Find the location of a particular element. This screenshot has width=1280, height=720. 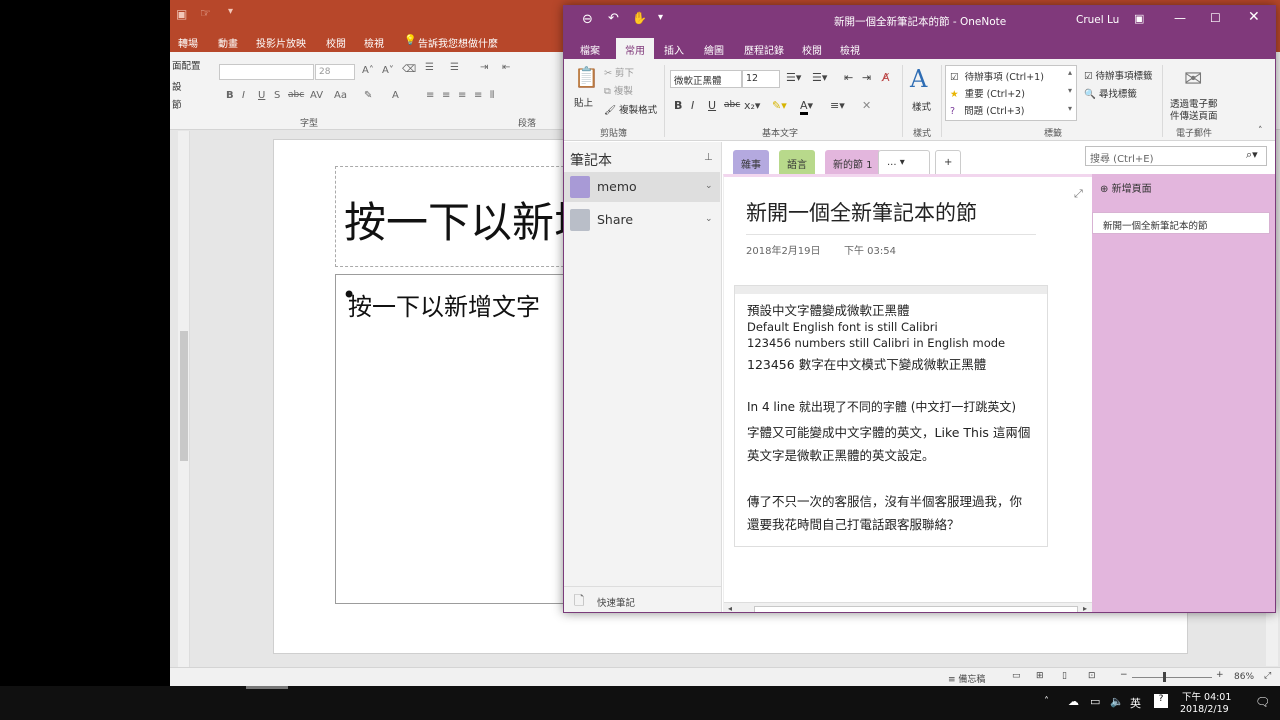

search-input: 搜尋 (Ctrl+E) is located at coordinates (1176, 156).